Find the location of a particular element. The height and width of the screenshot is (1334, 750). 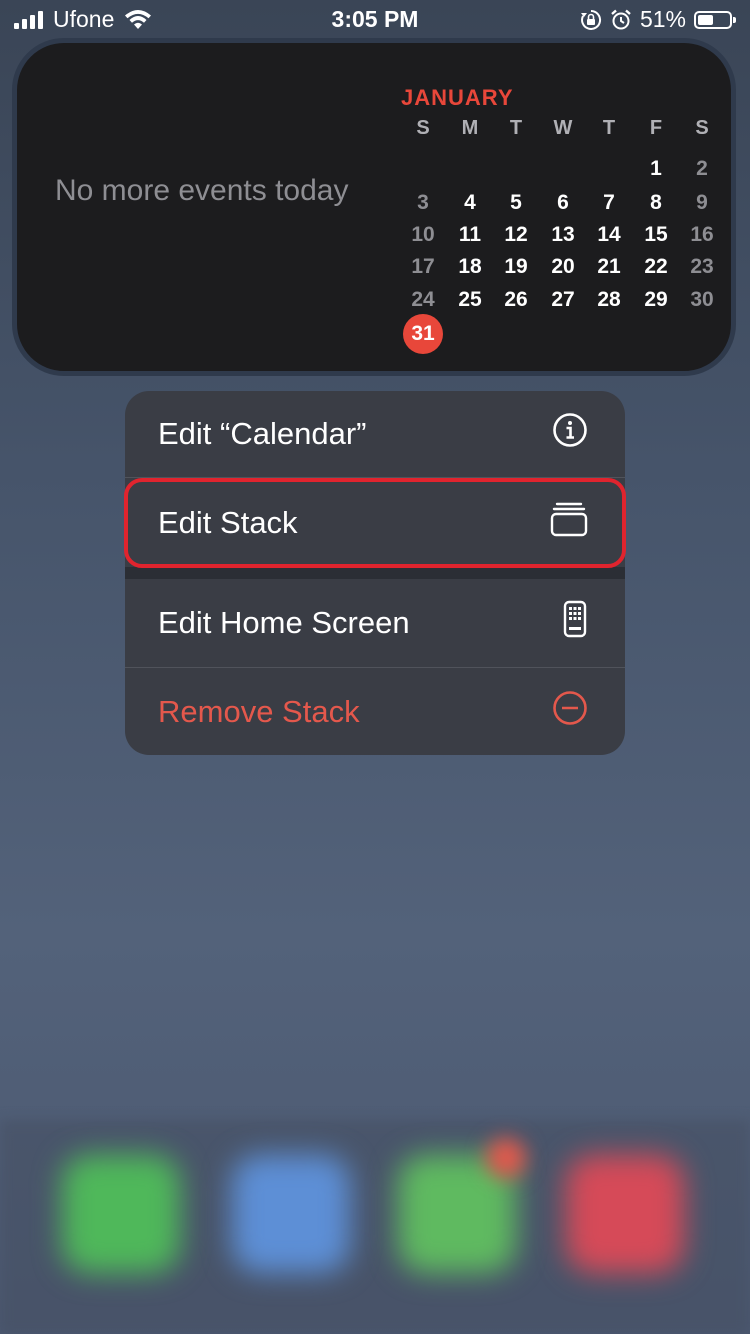

status-bar: Ufone 3:05 PM 51% is located at coordinates (375, 20).